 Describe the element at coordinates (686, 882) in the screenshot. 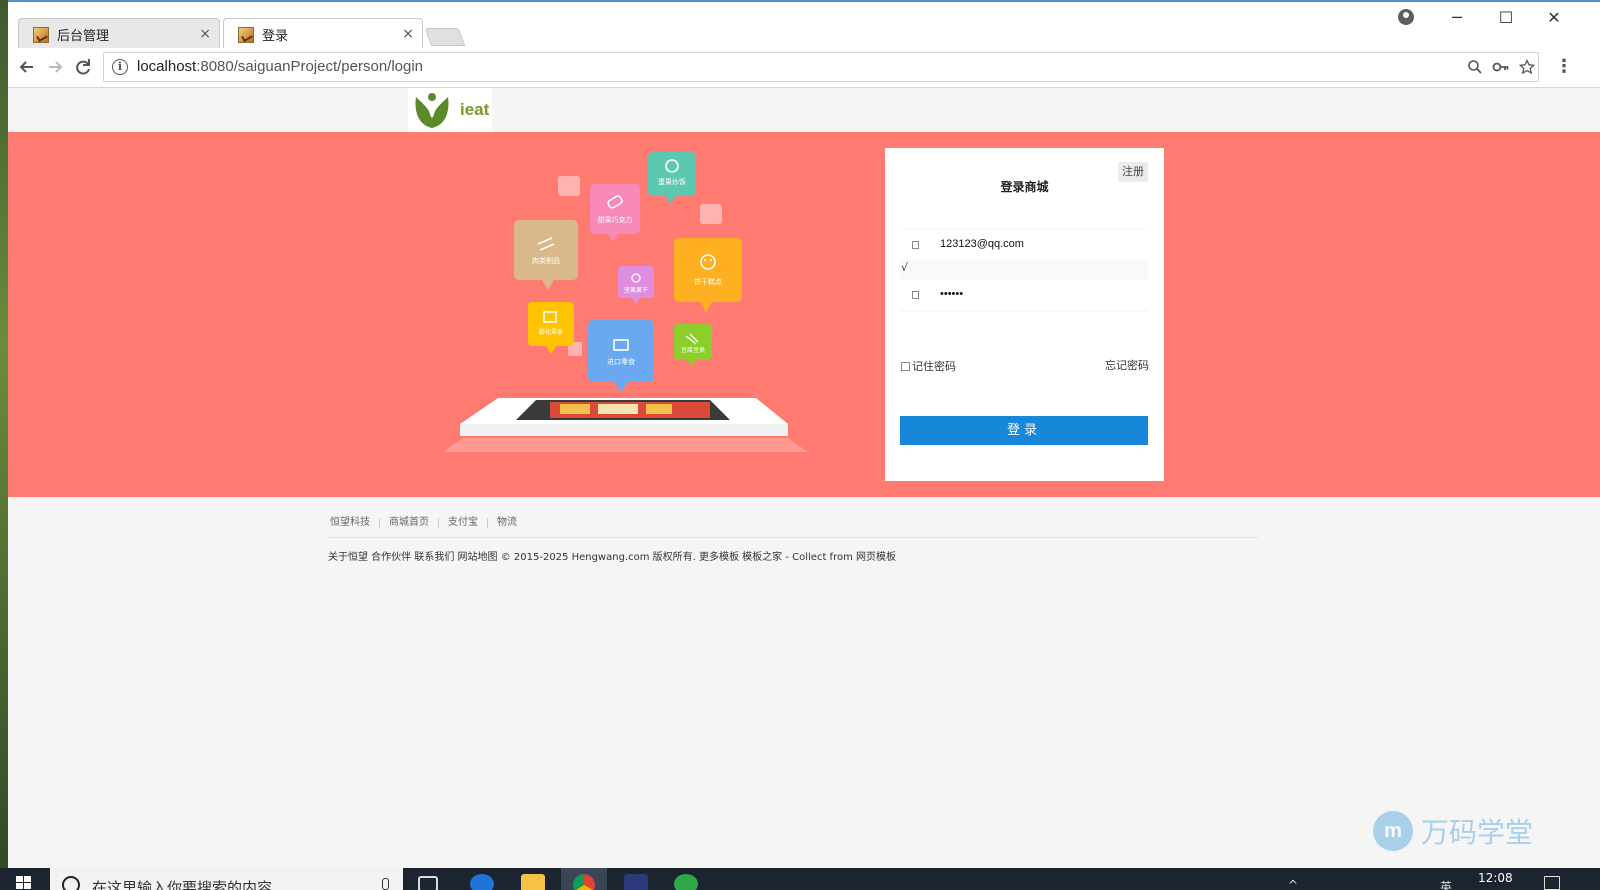

I see `hs-app-icon` at that location.